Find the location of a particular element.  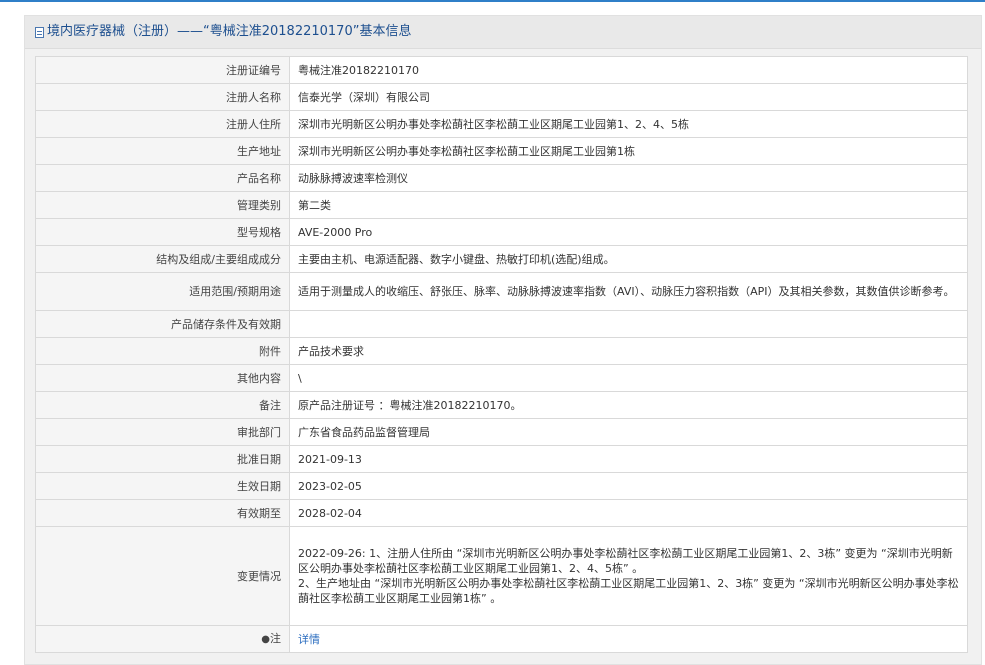

table-row: 批准日期 2021-09-13 is located at coordinates (501, 459).